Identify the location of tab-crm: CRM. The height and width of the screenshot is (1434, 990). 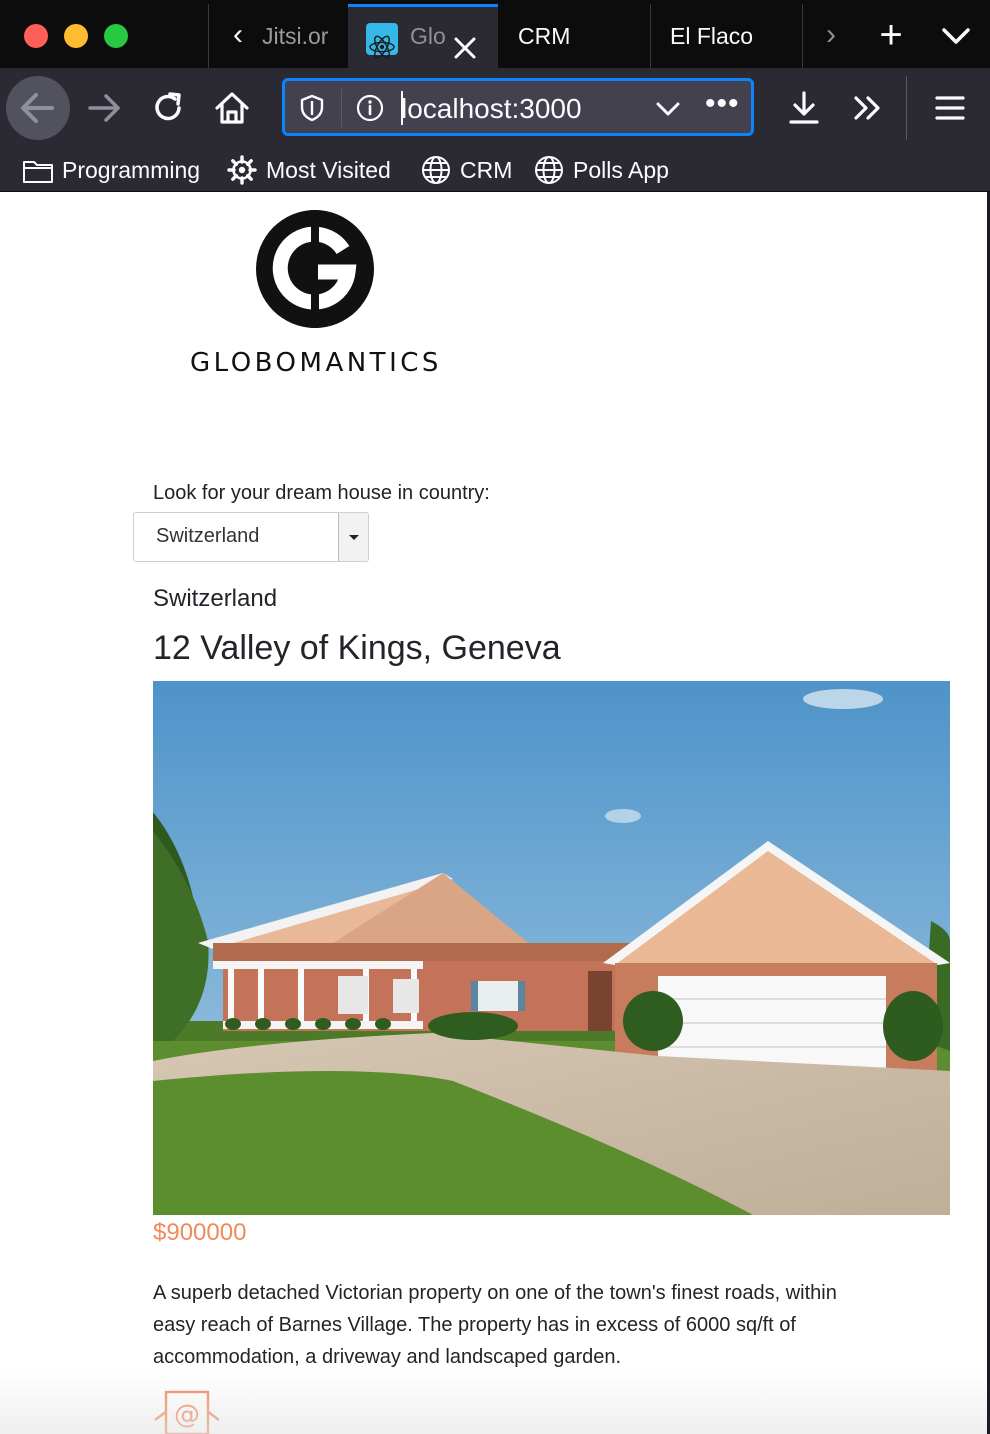
(578, 36).